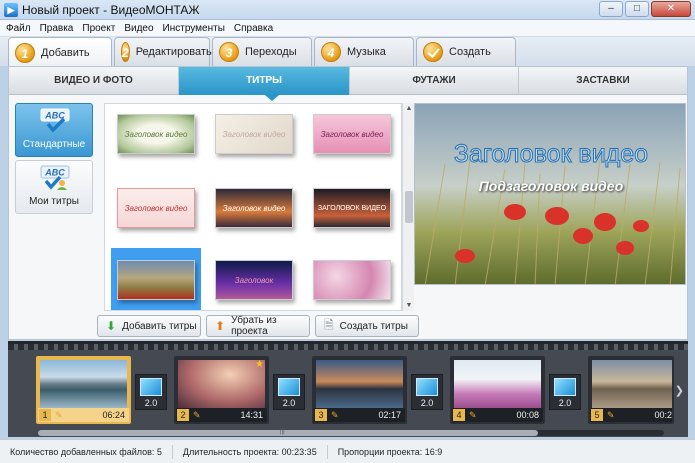 Image resolution: width=695 pixels, height=463 pixels. What do you see at coordinates (409, 305) in the screenshot?
I see `scroll-down-icon: ▼` at bounding box center [409, 305].